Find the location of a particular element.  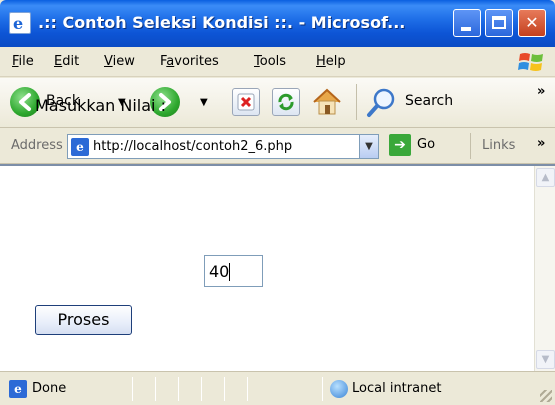

resize-grip is located at coordinates (546, 396).